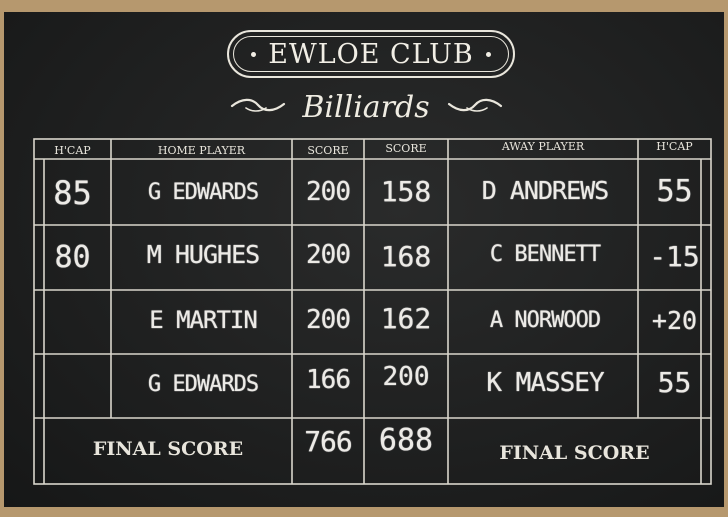 The height and width of the screenshot is (517, 728). Describe the element at coordinates (203, 384) in the screenshot. I see `row4-home-player: G EDWARDS` at that location.